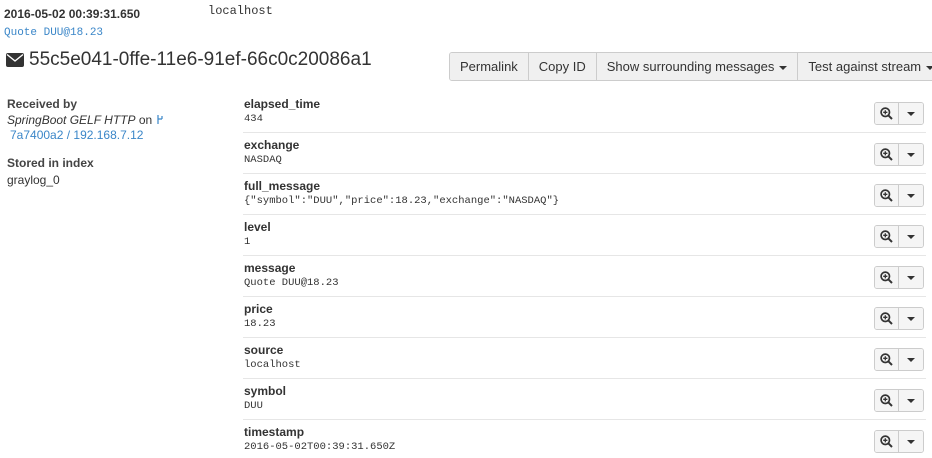 The height and width of the screenshot is (458, 932). Describe the element at coordinates (257, 227) in the screenshot. I see `field-name: level` at that location.